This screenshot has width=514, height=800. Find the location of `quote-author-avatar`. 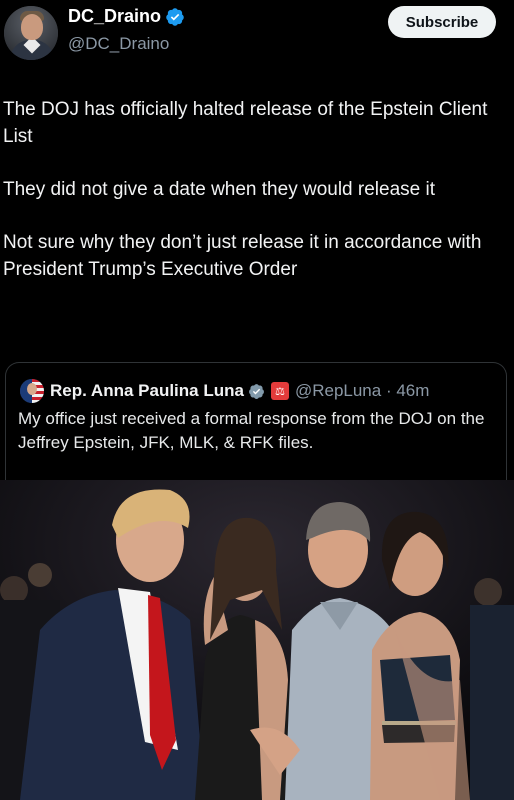

quote-author-avatar is located at coordinates (32, 391).